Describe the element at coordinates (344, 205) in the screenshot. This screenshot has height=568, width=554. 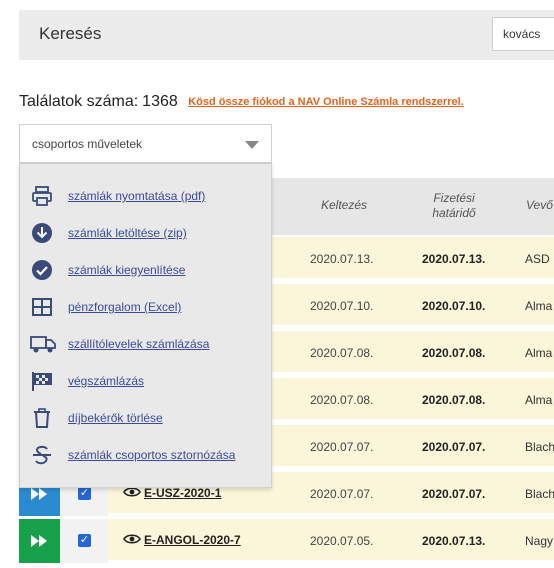
I see `header-kelt: Keltezés` at that location.